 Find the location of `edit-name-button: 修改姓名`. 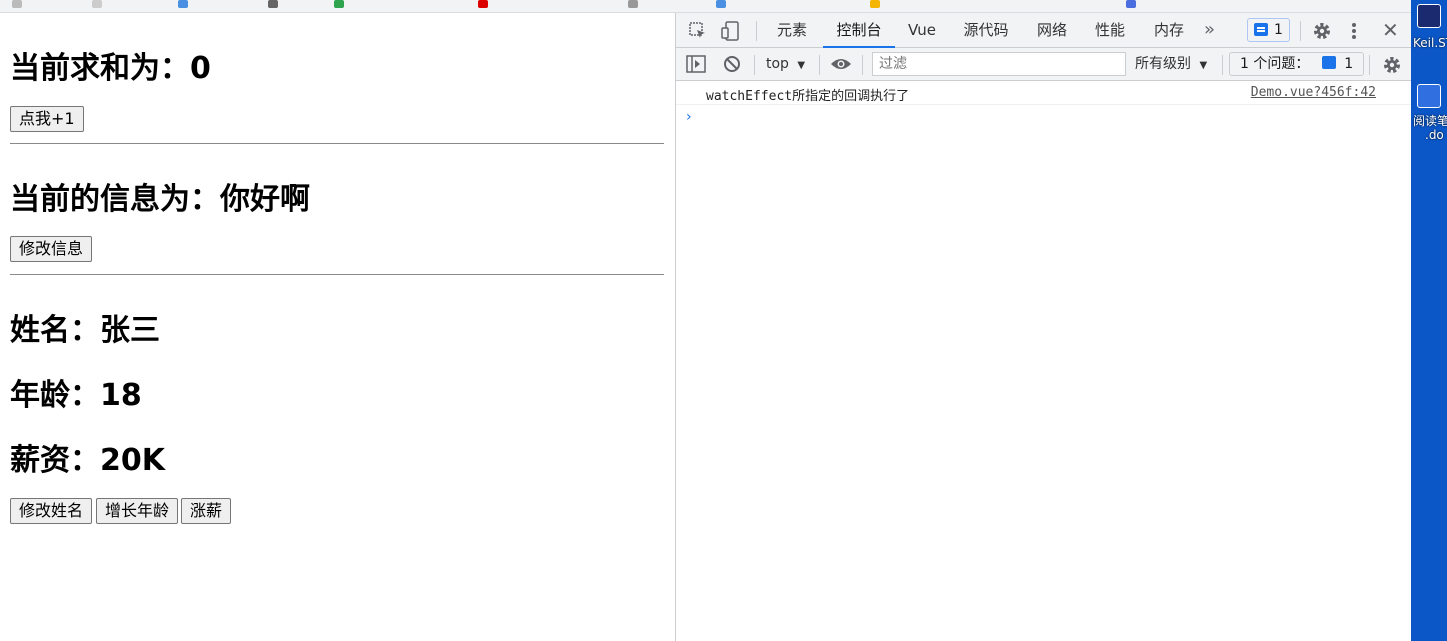

edit-name-button: 修改姓名 is located at coordinates (51, 511).